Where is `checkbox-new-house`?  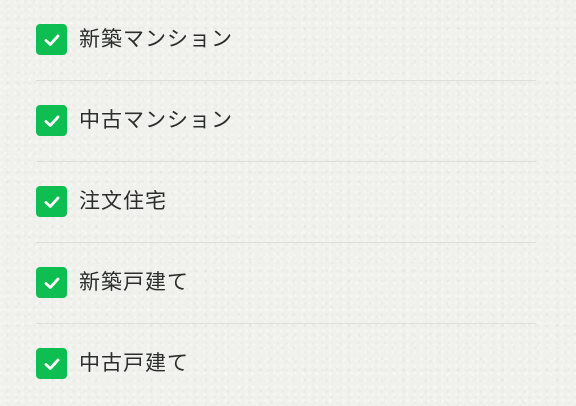
checkbox-new-house is located at coordinates (51, 282).